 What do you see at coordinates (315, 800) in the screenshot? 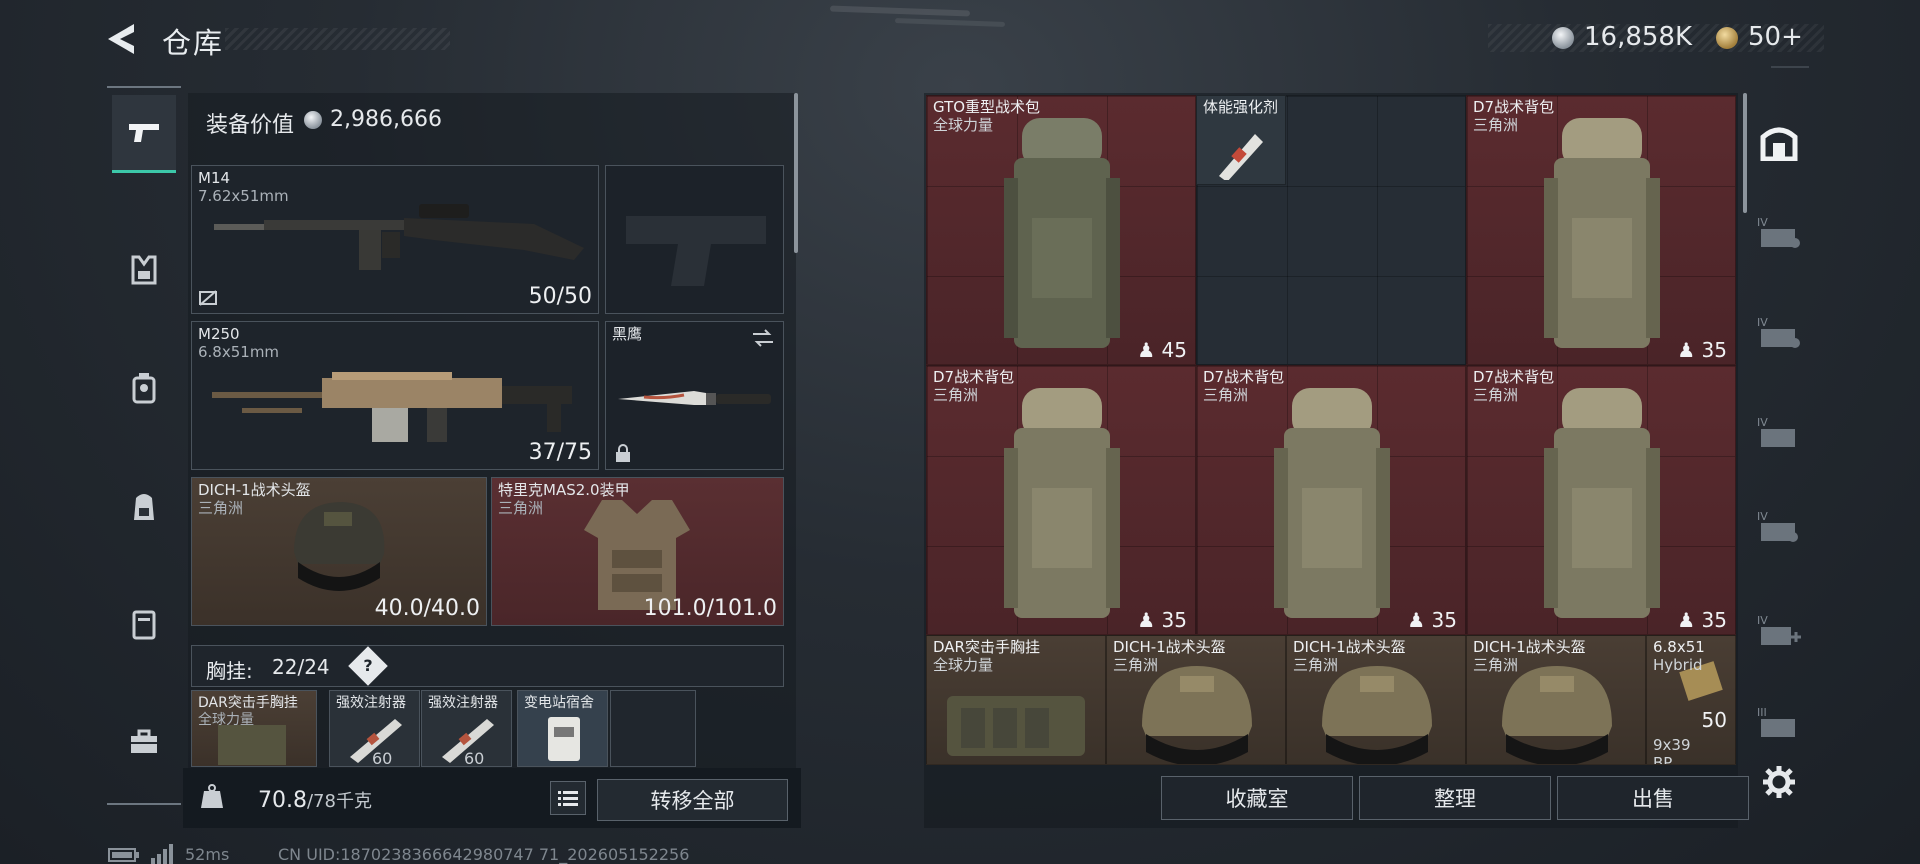
I see `weight-value: 70.8/78千克` at bounding box center [315, 800].